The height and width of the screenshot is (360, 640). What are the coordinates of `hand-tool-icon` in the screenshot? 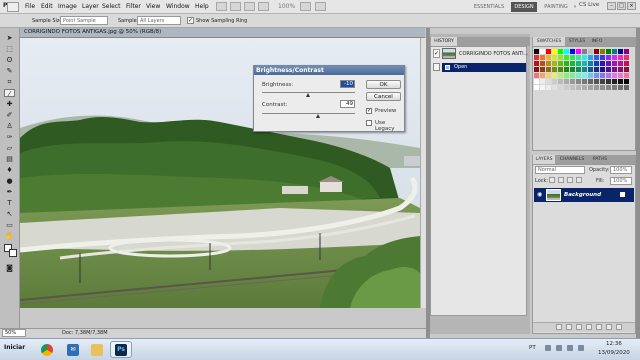 It's located at (249, 6).